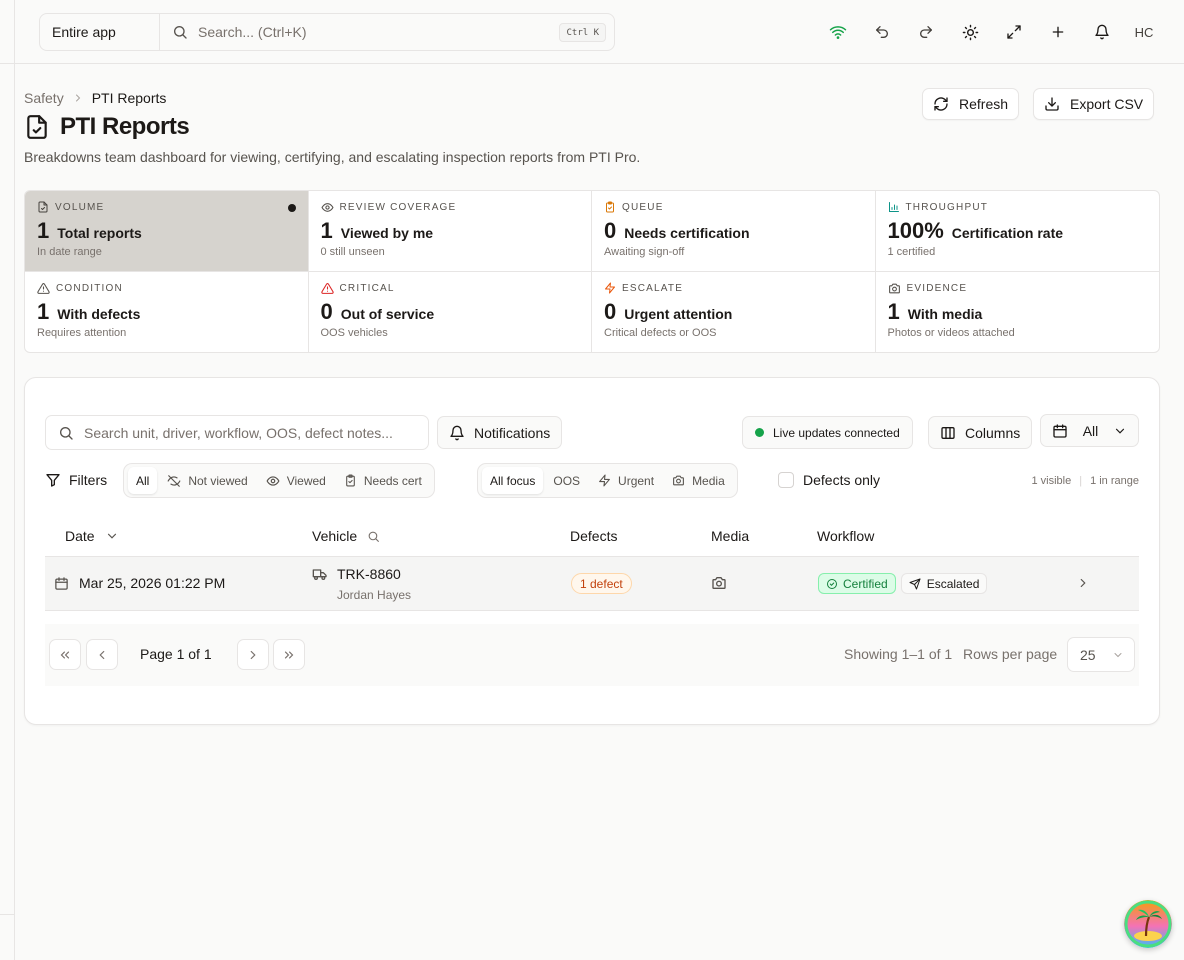  I want to click on columns-label: Columns, so click(993, 432).